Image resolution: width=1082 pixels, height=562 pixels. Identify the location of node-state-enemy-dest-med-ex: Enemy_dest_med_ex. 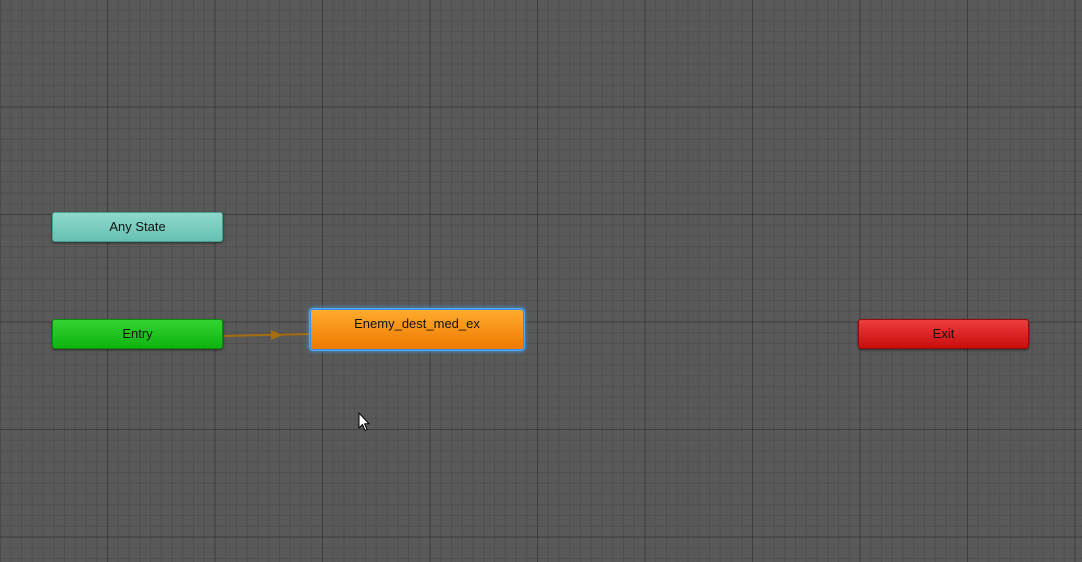
(417, 329).